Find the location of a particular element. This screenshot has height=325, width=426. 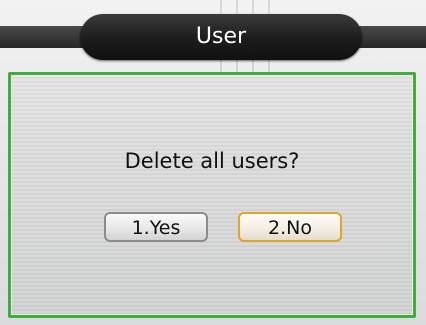

yes-button: 1.Yes is located at coordinates (156, 227).